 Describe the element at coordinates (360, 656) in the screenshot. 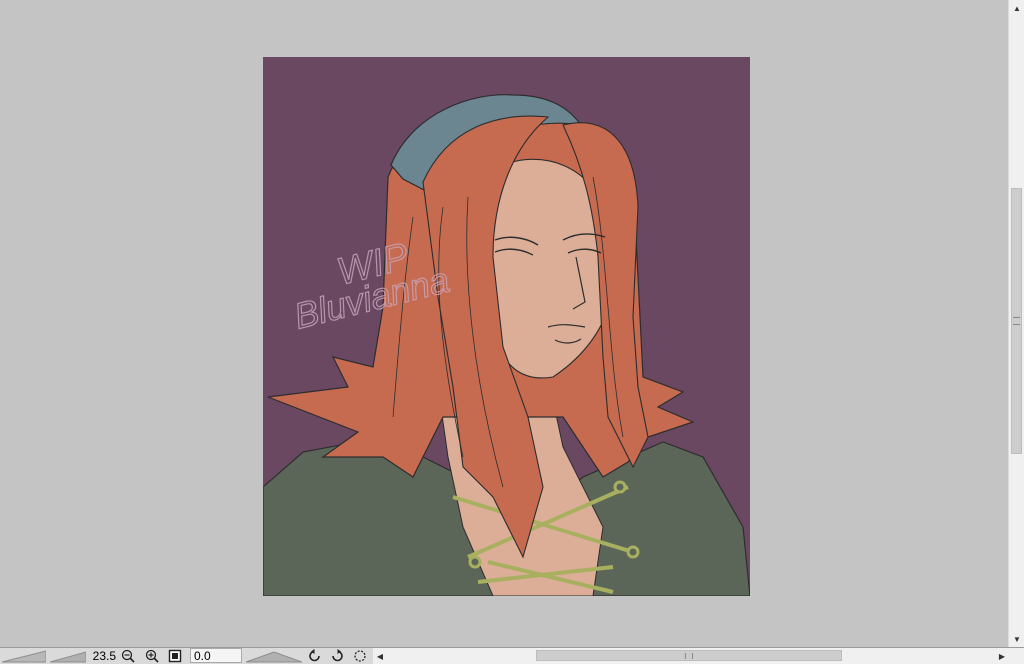

I see `reset-rotation-icon` at that location.